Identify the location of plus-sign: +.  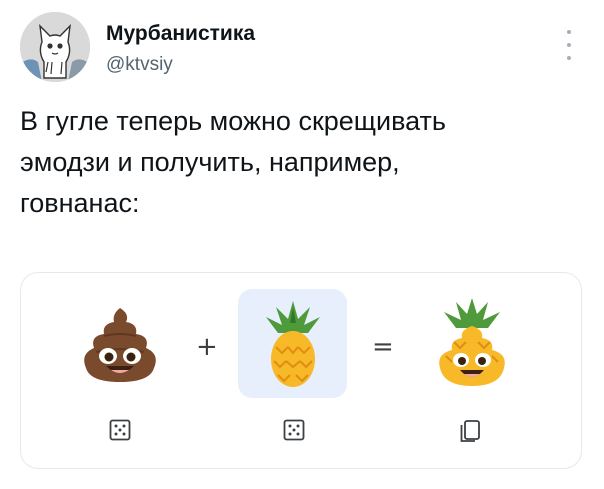
(207, 347).